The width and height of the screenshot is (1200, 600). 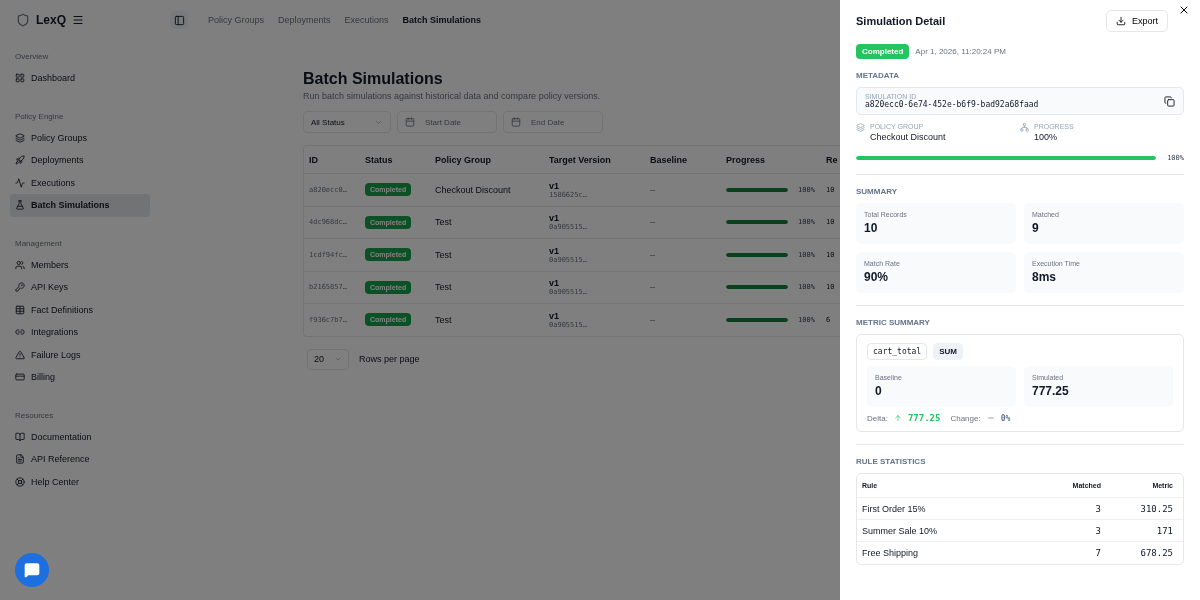 I want to click on export-button: Export, so click(x=1137, y=21).